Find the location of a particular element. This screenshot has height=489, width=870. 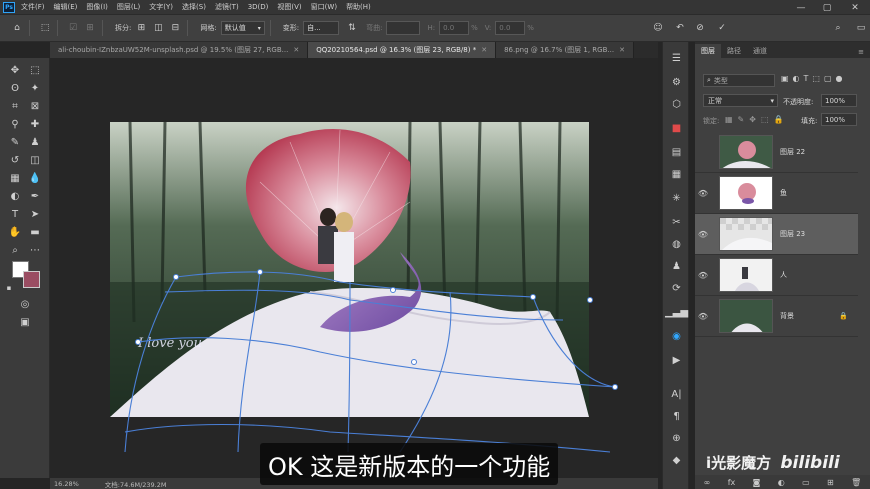

search-icon: ⌕ is located at coordinates (838, 28).